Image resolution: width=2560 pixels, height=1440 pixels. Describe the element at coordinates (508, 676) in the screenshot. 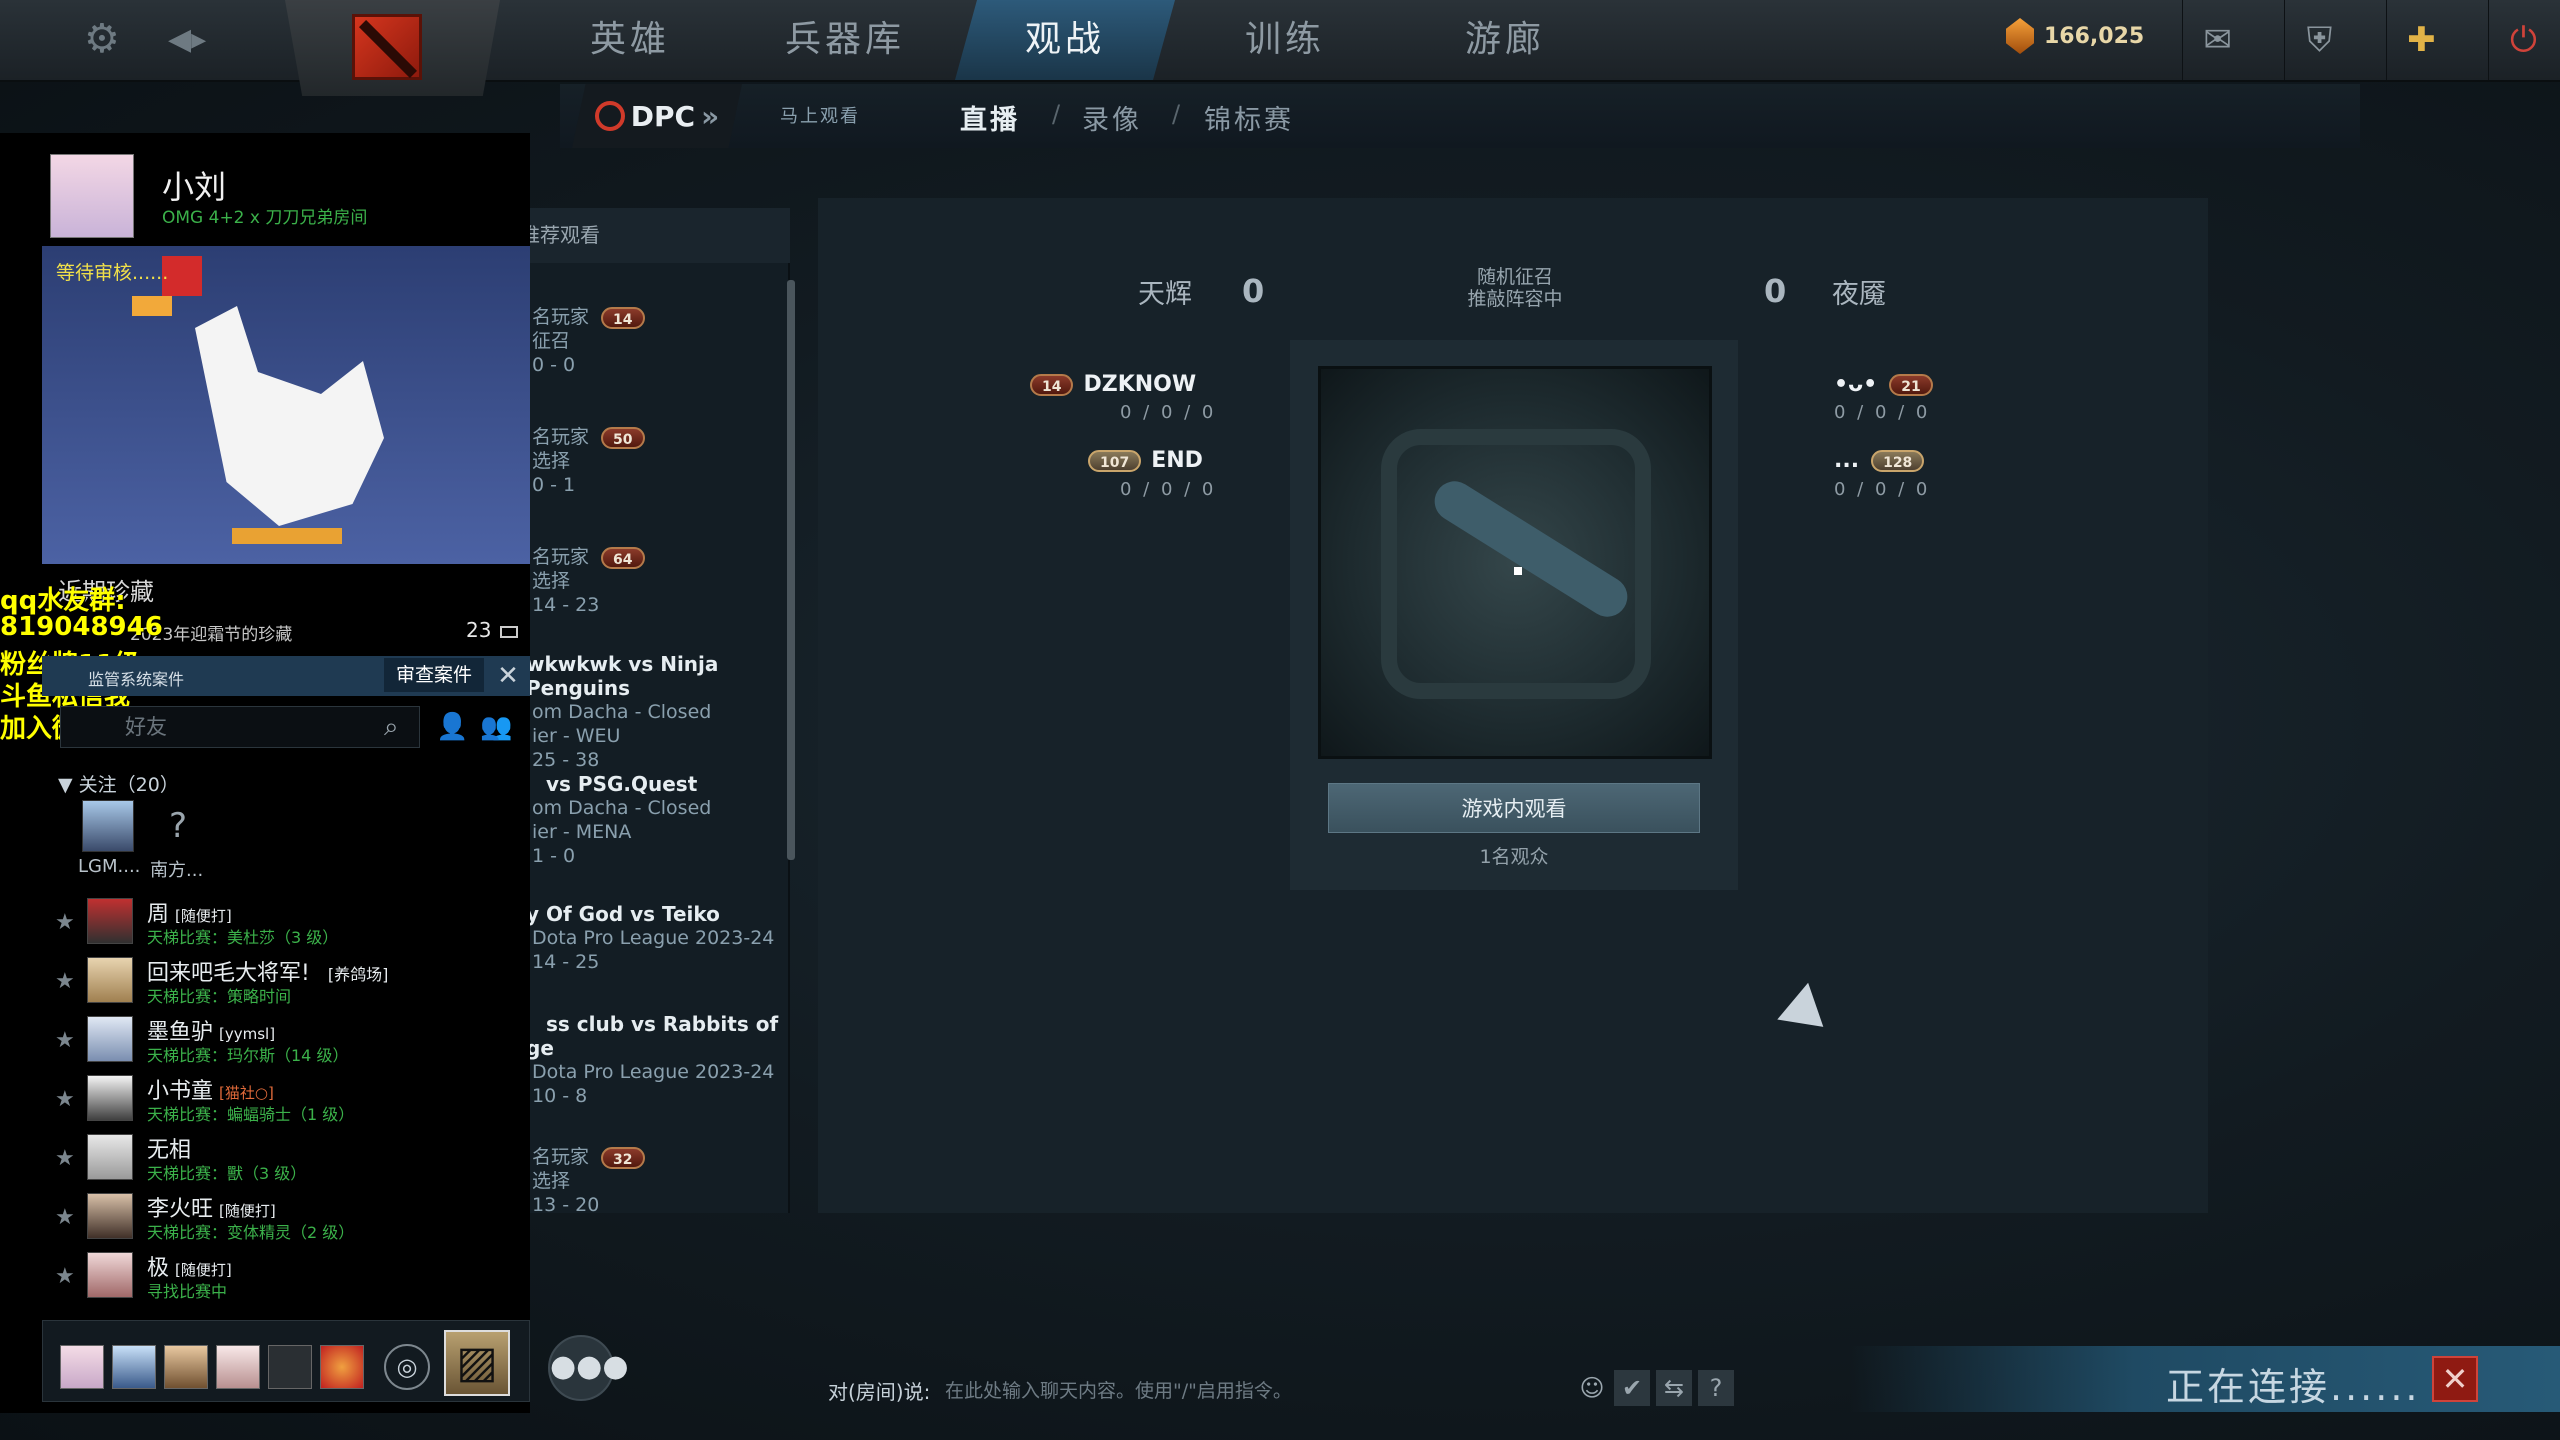

I see `close-icon: ✕` at that location.